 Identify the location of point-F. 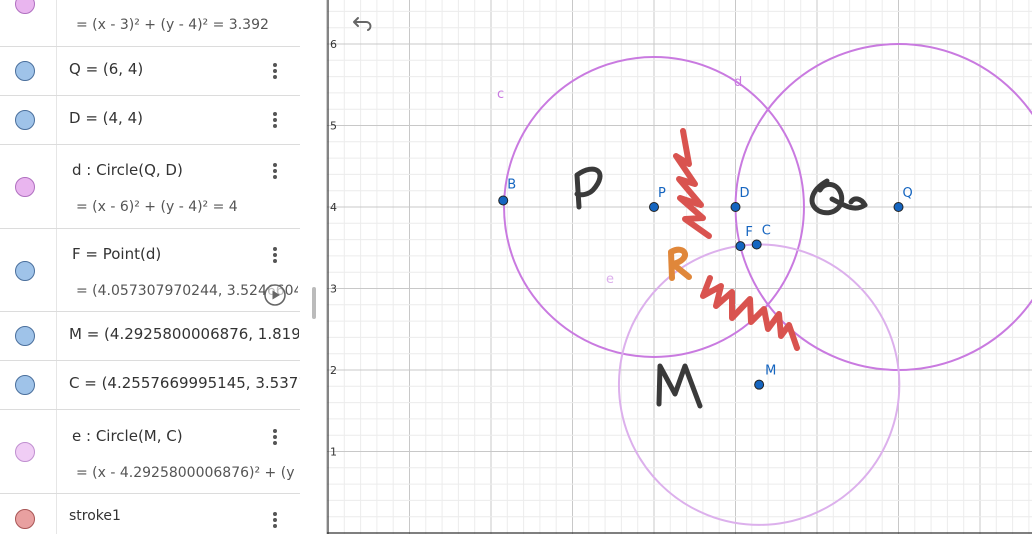
(740, 246).